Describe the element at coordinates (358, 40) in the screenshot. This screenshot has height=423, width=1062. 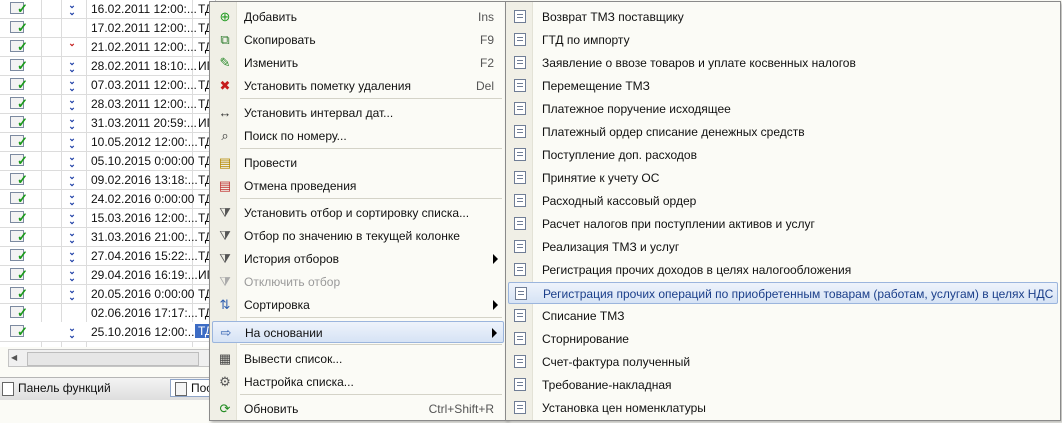
I see `menu-item-copy: ⧉ Скопировать F9` at that location.